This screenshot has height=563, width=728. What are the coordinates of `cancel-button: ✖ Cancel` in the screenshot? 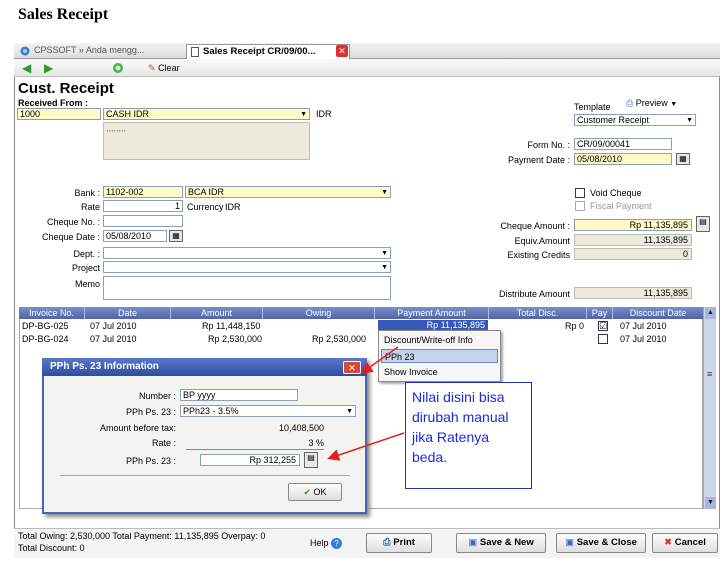 It's located at (685, 543).